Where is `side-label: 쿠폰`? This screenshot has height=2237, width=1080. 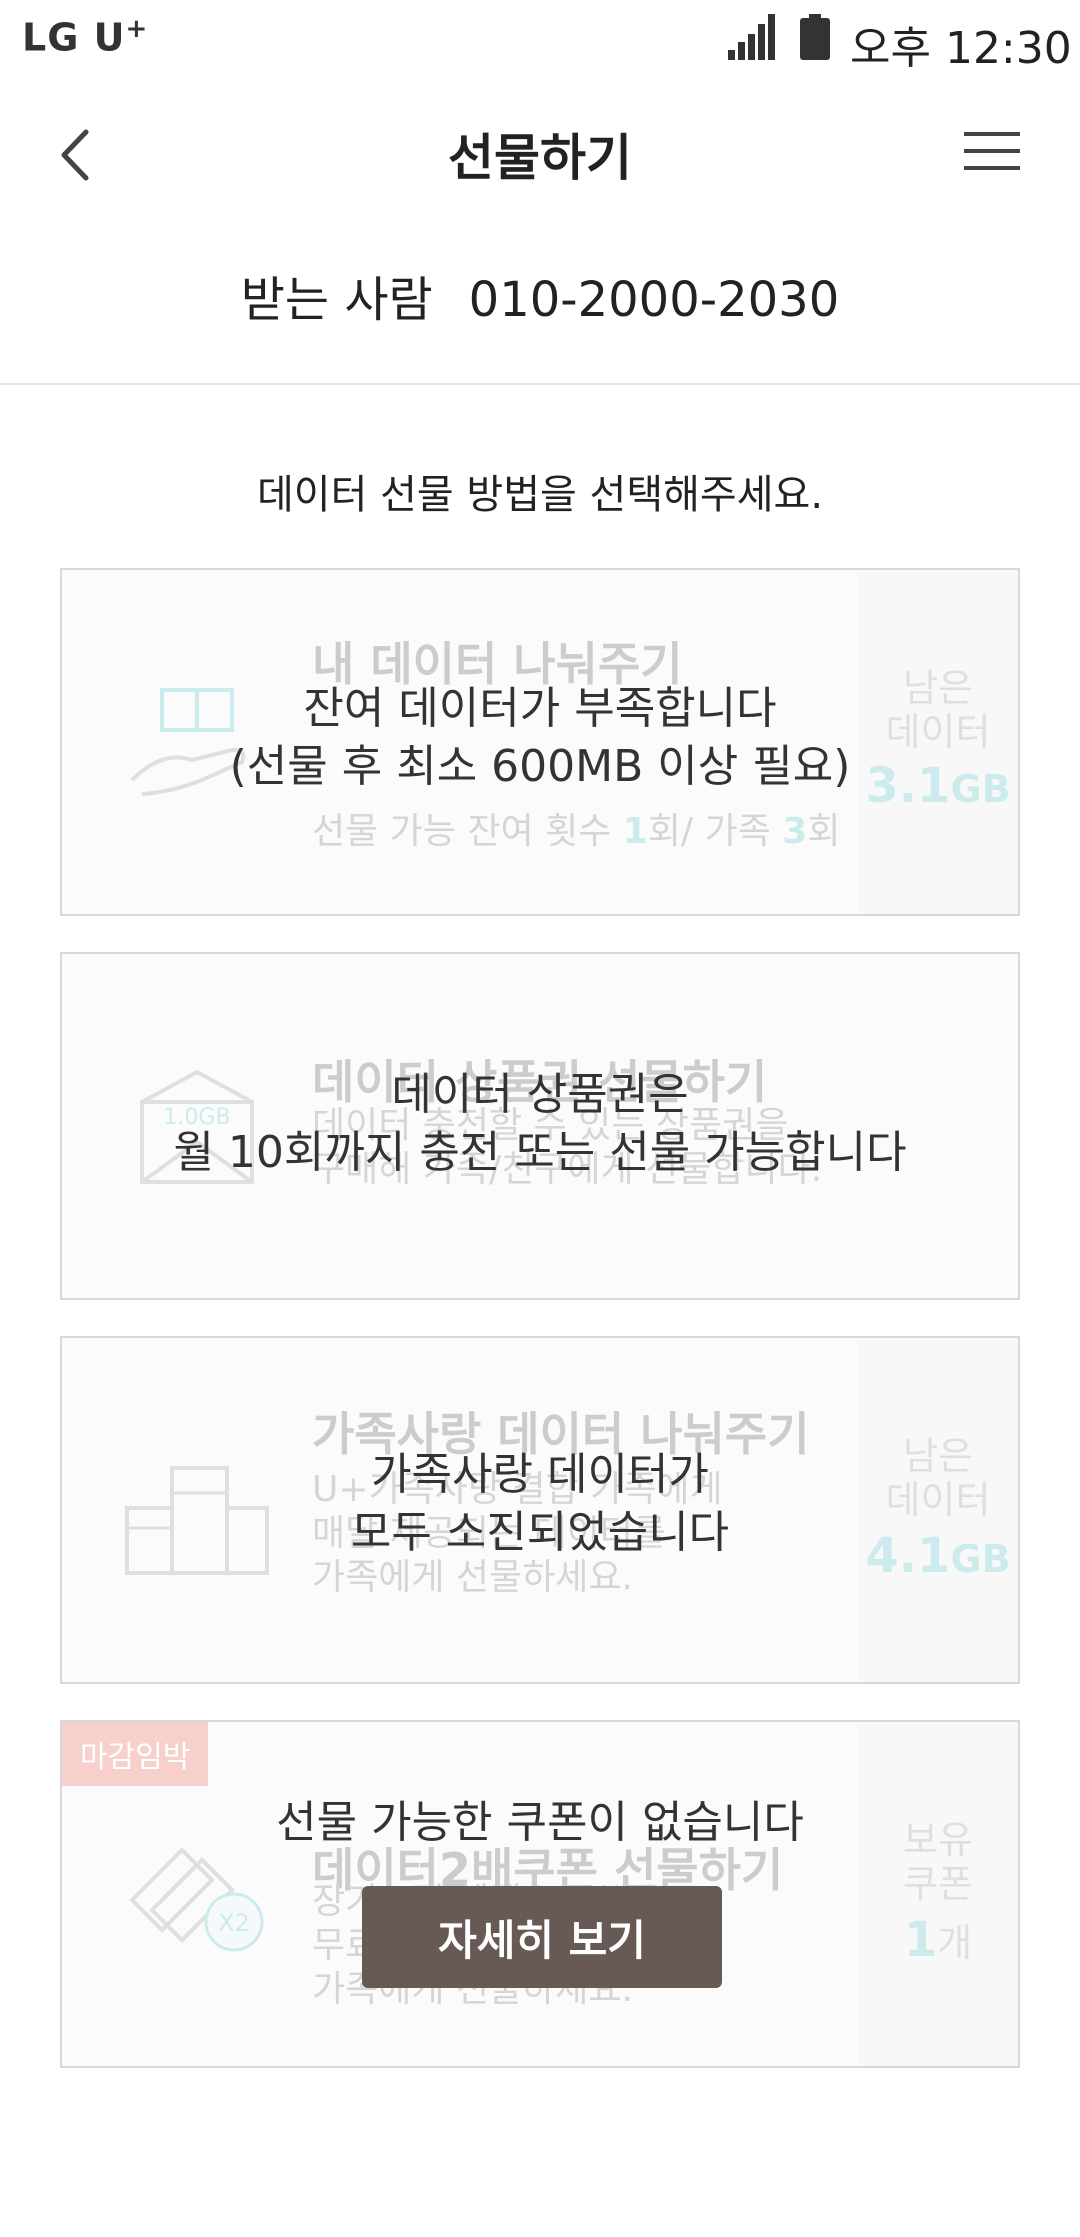 side-label: 쿠폰 is located at coordinates (938, 1884).